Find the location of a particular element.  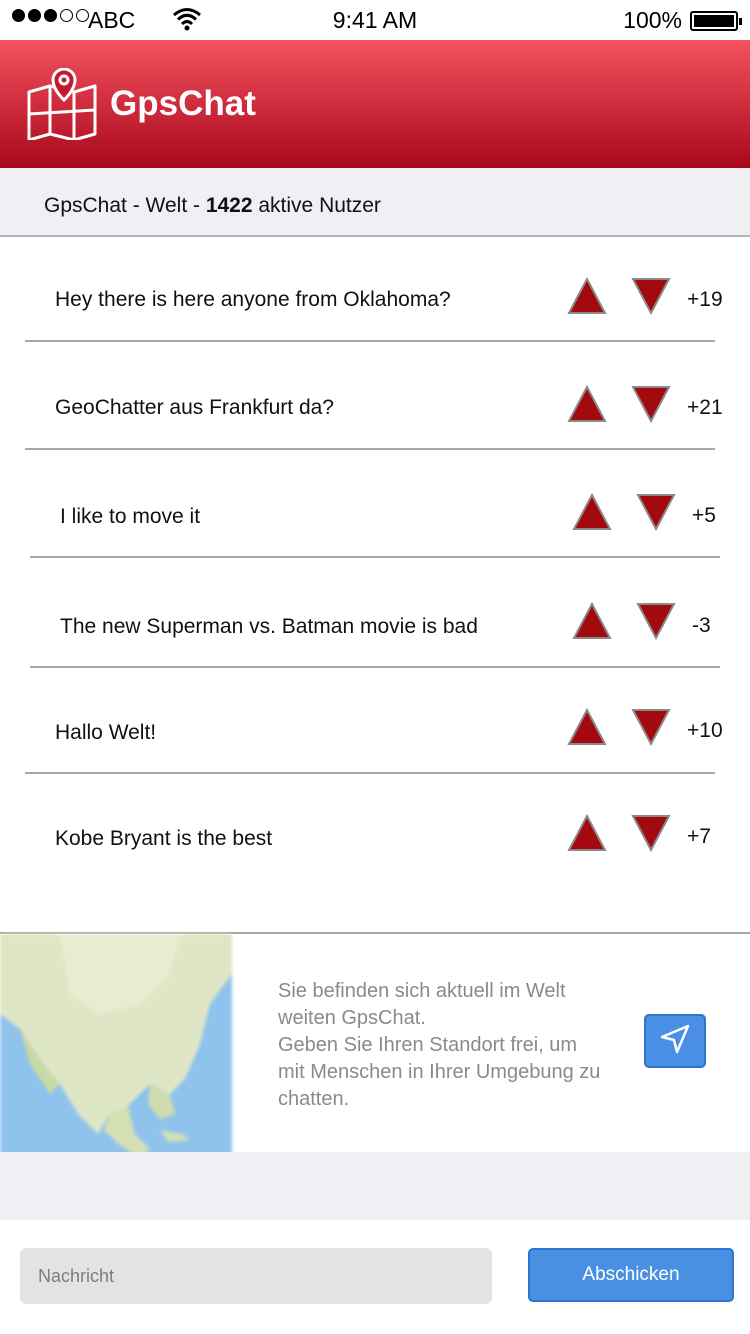

message-text: The new Superman vs. Batman movie is bad is located at coordinates (269, 626).